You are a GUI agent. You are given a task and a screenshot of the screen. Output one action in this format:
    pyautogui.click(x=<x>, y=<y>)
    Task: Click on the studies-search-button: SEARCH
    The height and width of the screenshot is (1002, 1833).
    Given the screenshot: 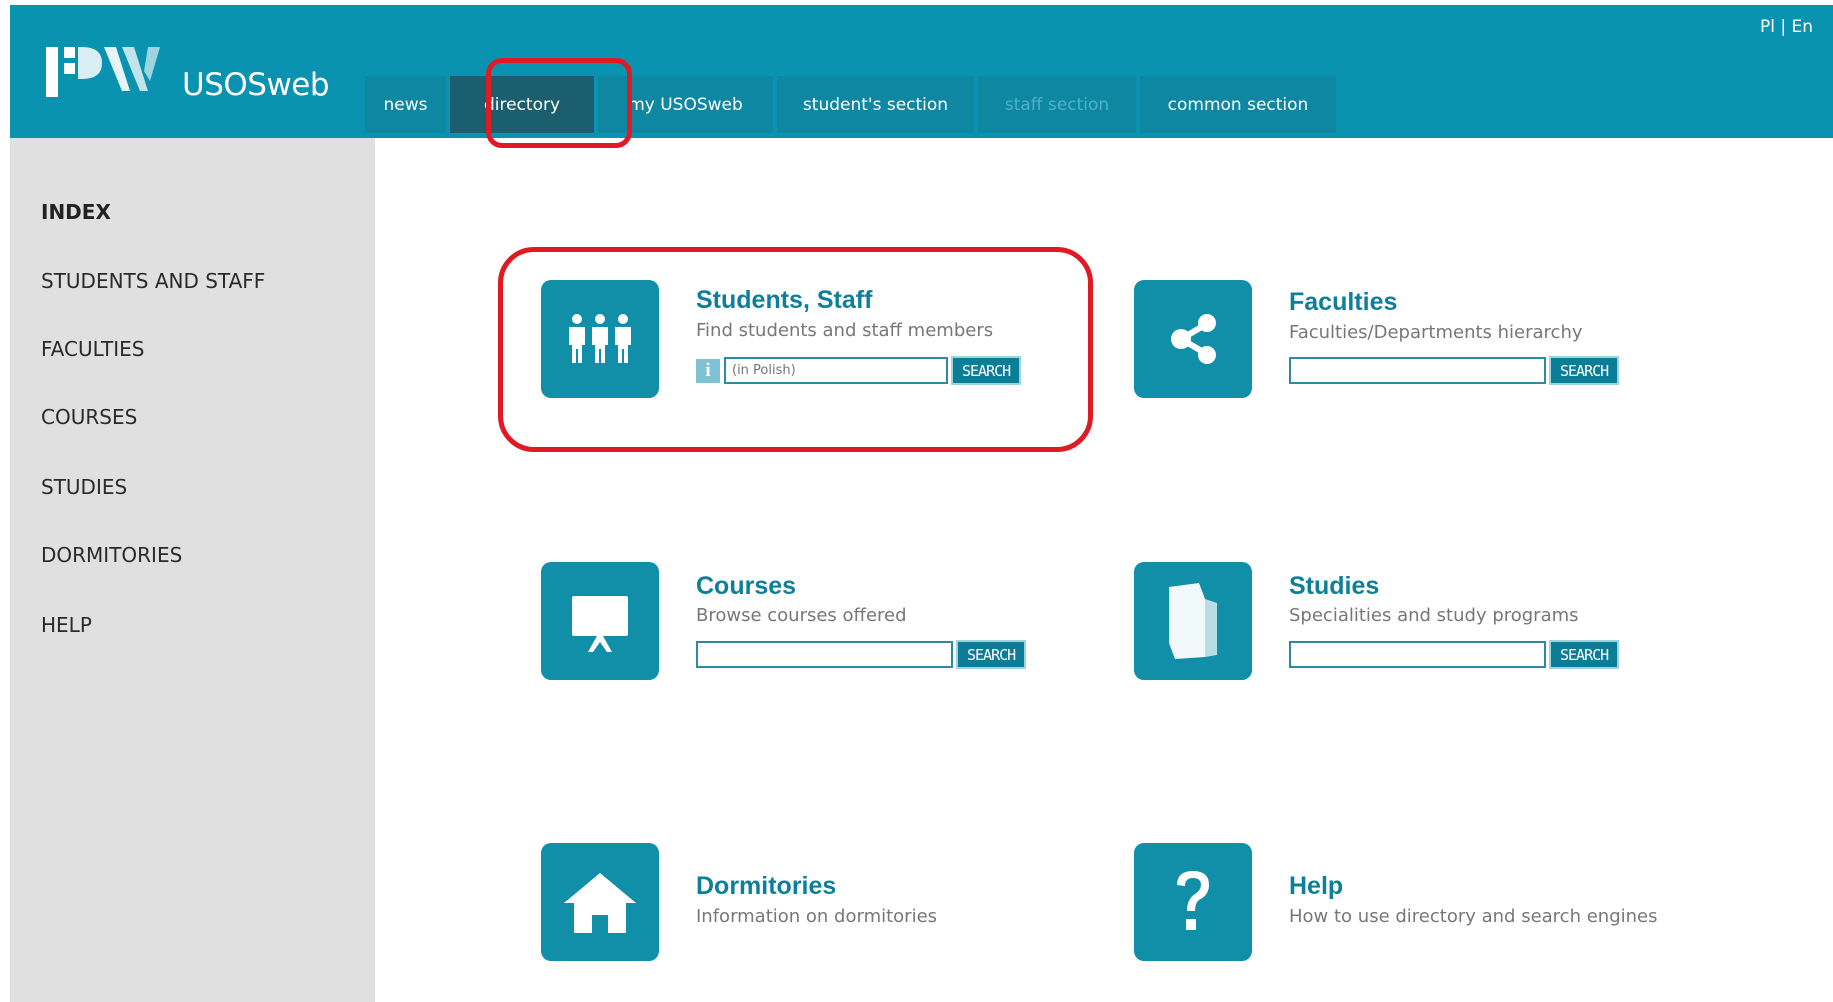 What is the action you would take?
    pyautogui.click(x=1584, y=654)
    